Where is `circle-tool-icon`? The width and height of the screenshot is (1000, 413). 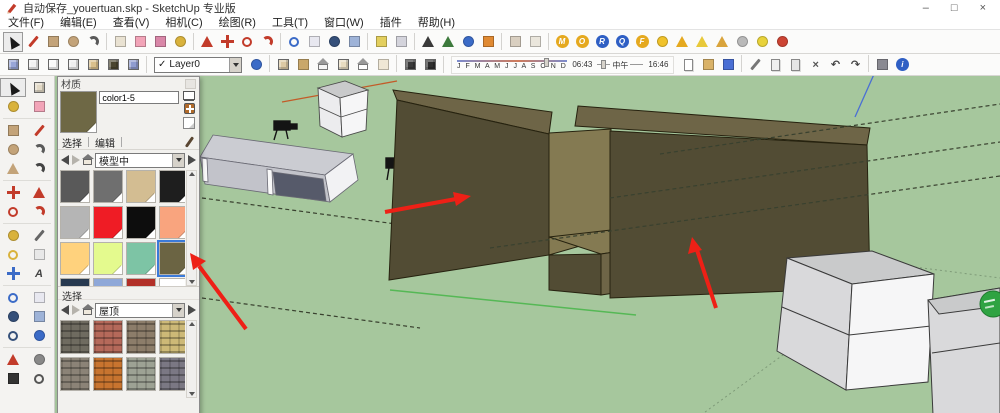 circle-tool-icon is located at coordinates (73, 42).